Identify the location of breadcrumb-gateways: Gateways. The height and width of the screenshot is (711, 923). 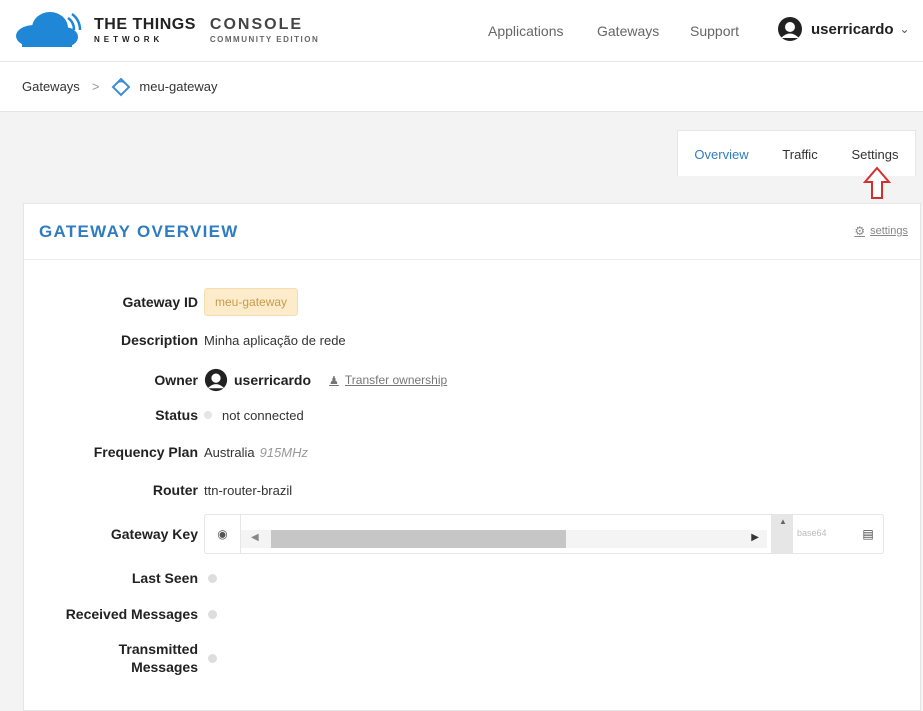
(51, 86).